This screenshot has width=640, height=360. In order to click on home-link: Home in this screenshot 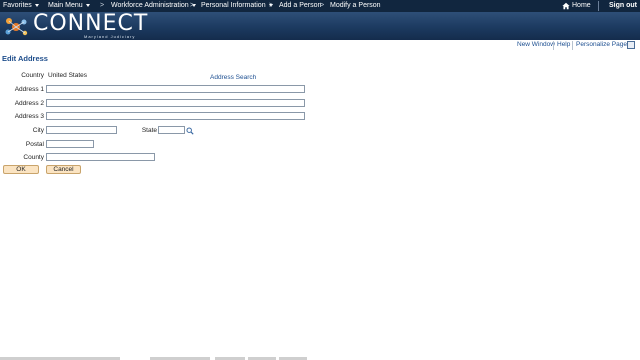, I will do `click(581, 5)`.